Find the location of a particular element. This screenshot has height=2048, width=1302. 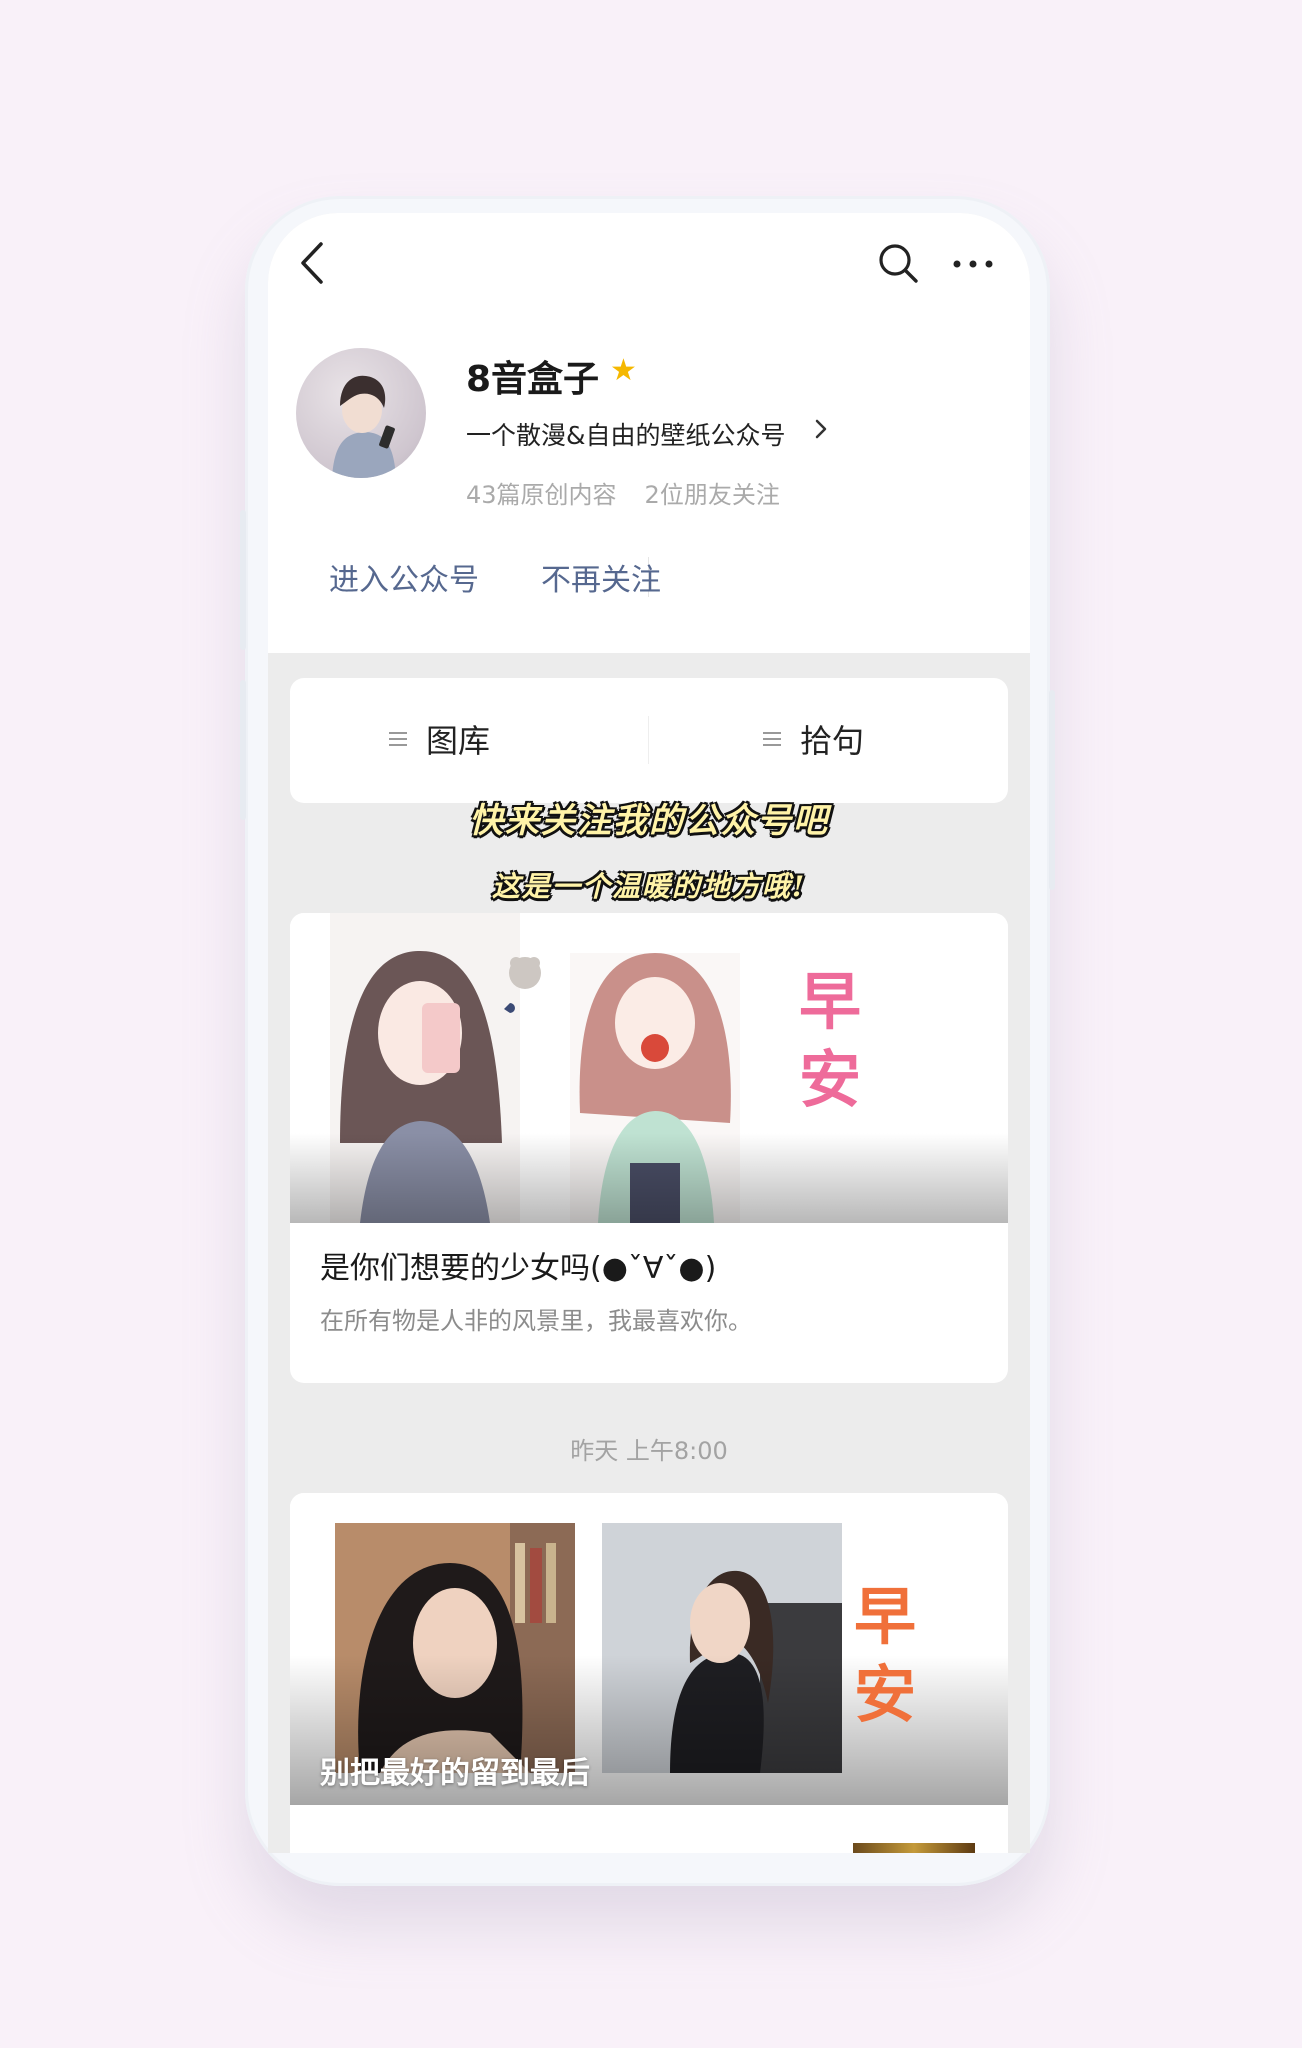

menu-item-gallery: 图库 is located at coordinates (439, 739).